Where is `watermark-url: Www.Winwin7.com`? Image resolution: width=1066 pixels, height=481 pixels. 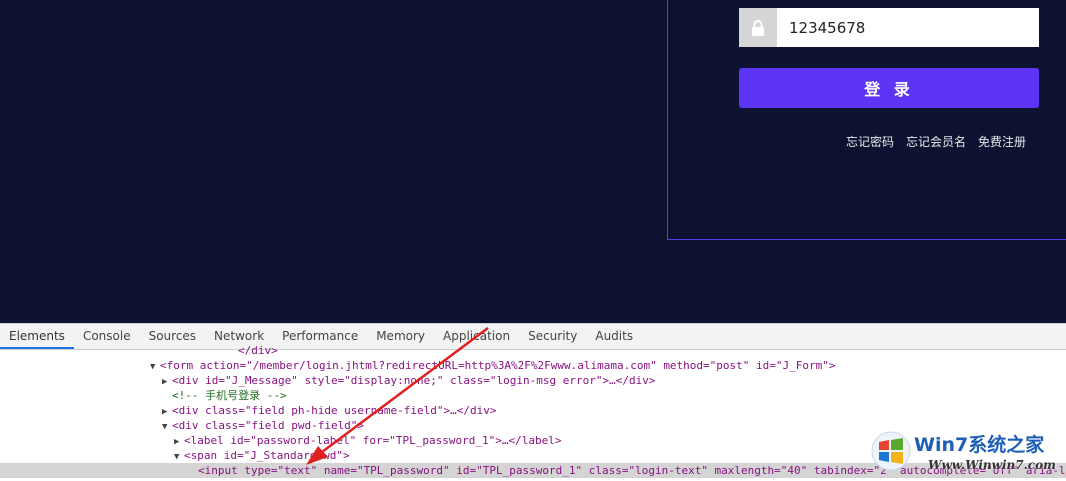 watermark-url: Www.Winwin7.com is located at coordinates (992, 465).